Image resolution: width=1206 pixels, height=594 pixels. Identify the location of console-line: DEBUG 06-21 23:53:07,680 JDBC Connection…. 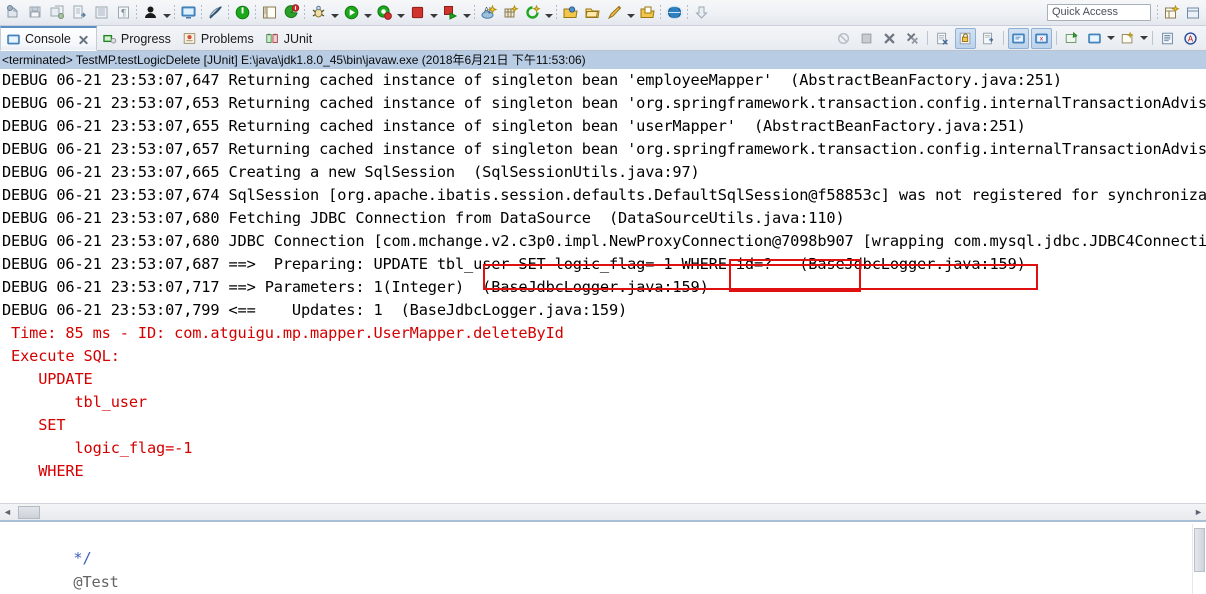
(604, 241).